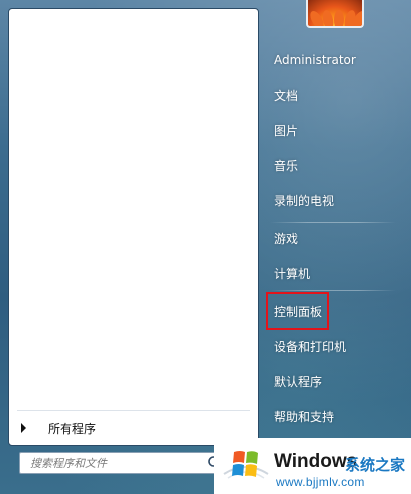 This screenshot has width=411, height=494. Describe the element at coordinates (315, 60) in the screenshot. I see `user-name-label: Administrator` at that location.